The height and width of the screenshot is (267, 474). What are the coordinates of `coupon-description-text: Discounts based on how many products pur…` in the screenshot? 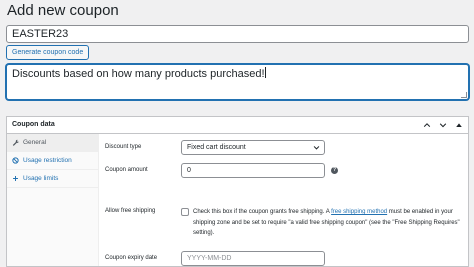 It's located at (138, 74).